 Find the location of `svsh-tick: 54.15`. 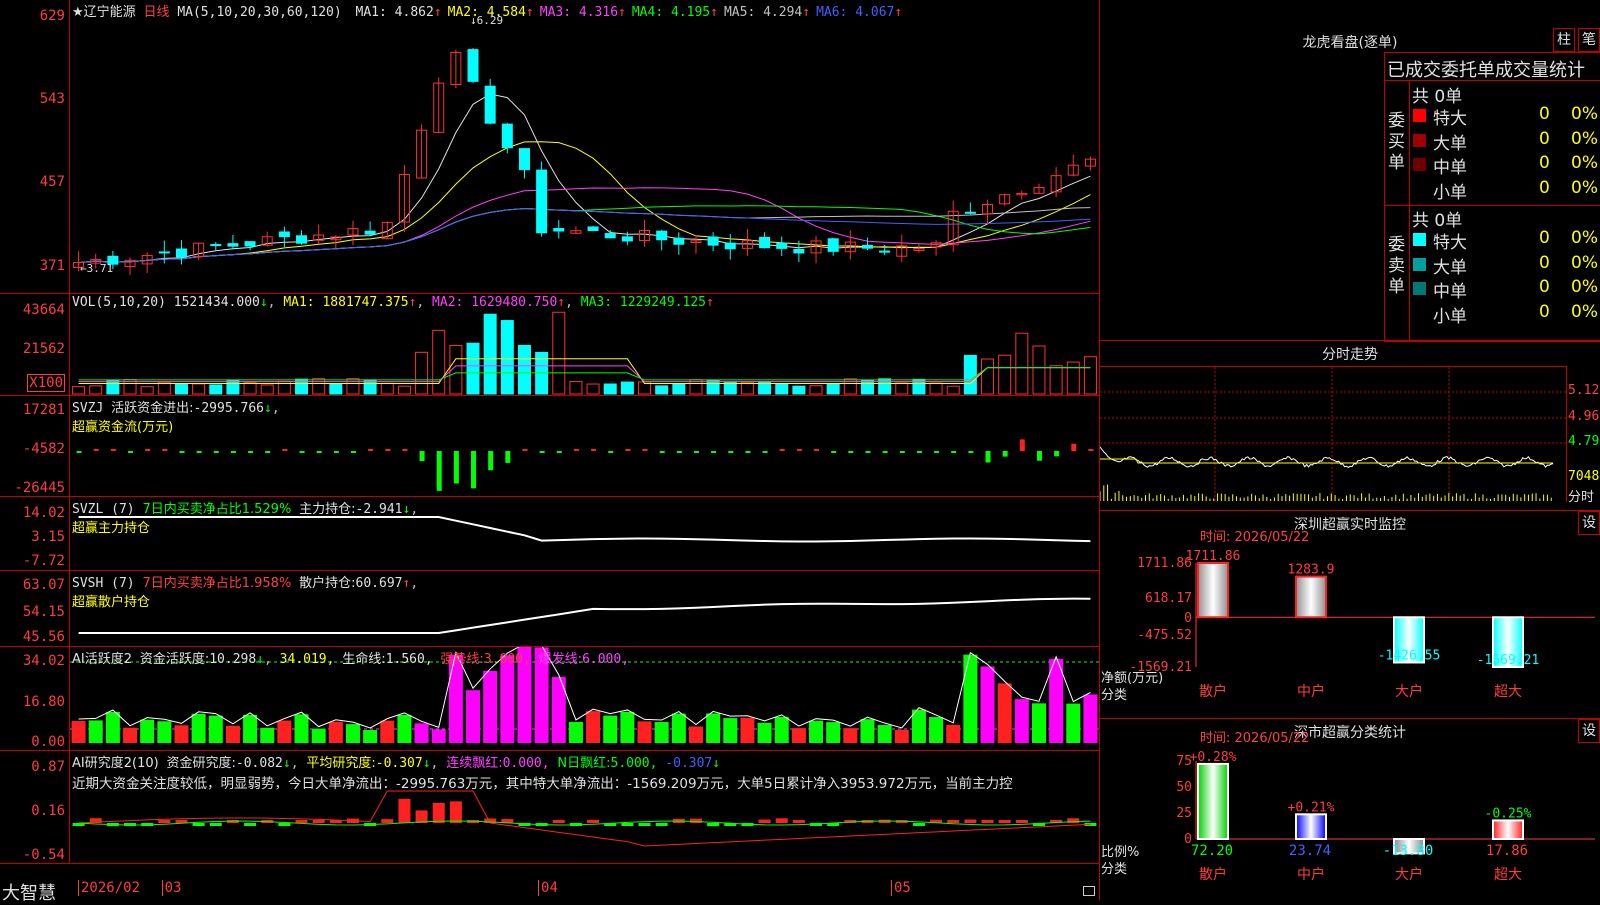

svsh-tick: 54.15 is located at coordinates (43, 612).